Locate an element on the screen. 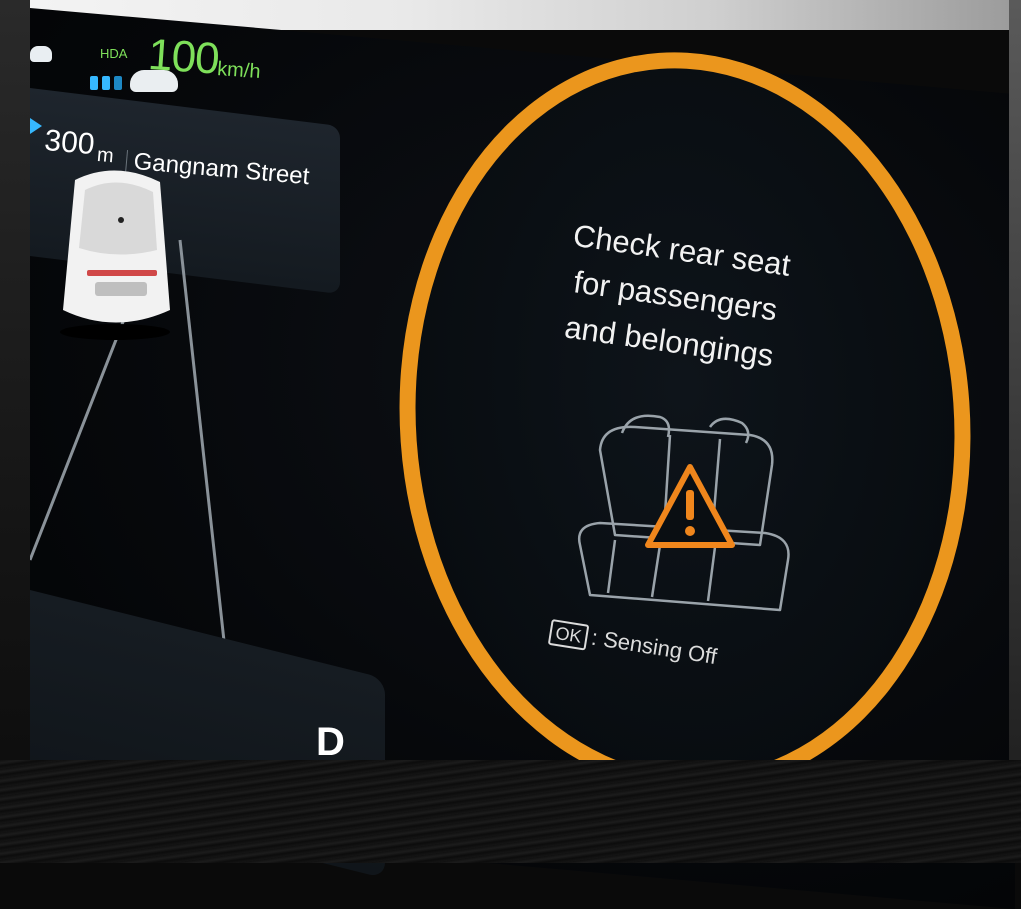 This screenshot has width=1021, height=909. gear-indicator: D is located at coordinates (330, 742).